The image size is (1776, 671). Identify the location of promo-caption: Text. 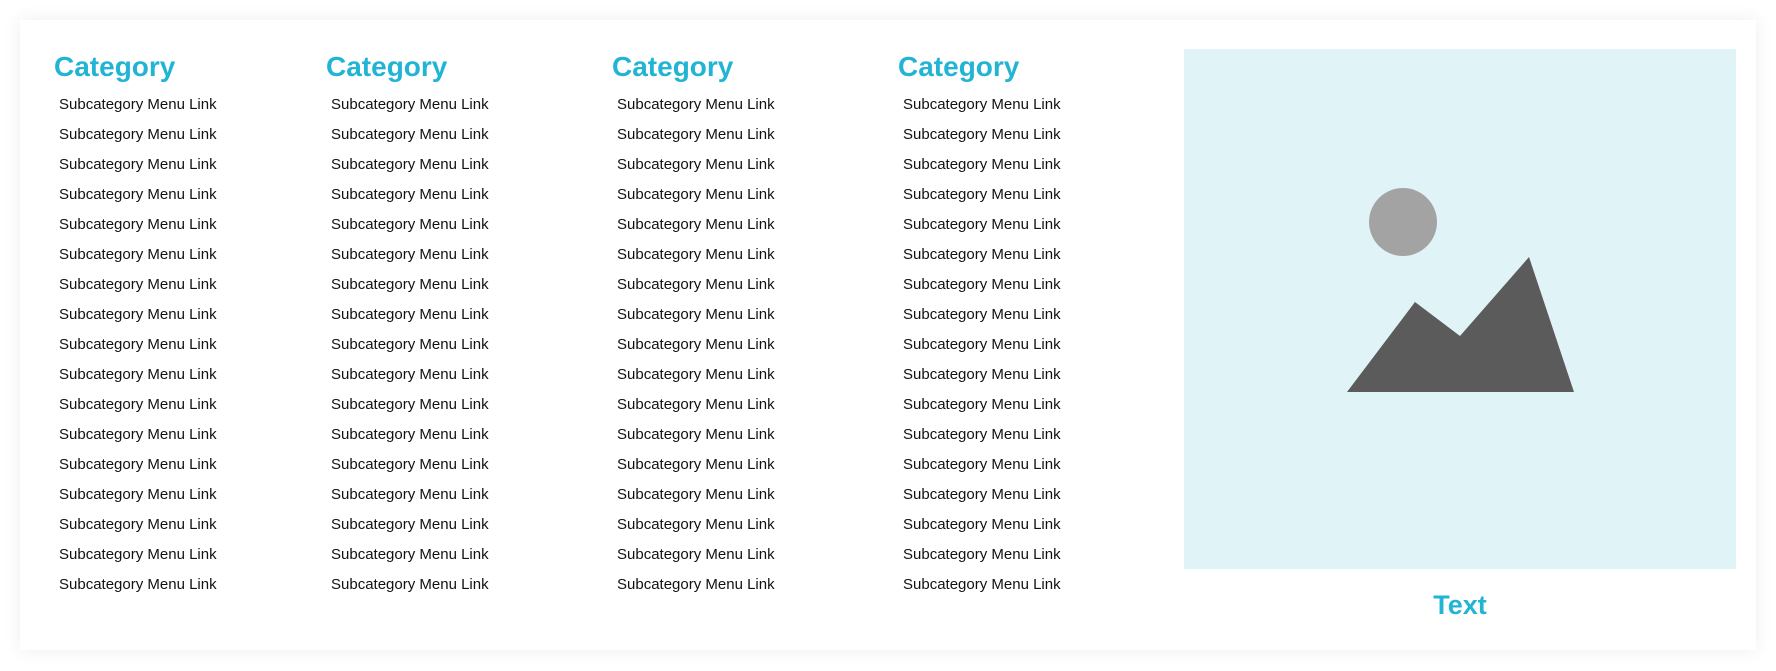
(1460, 605).